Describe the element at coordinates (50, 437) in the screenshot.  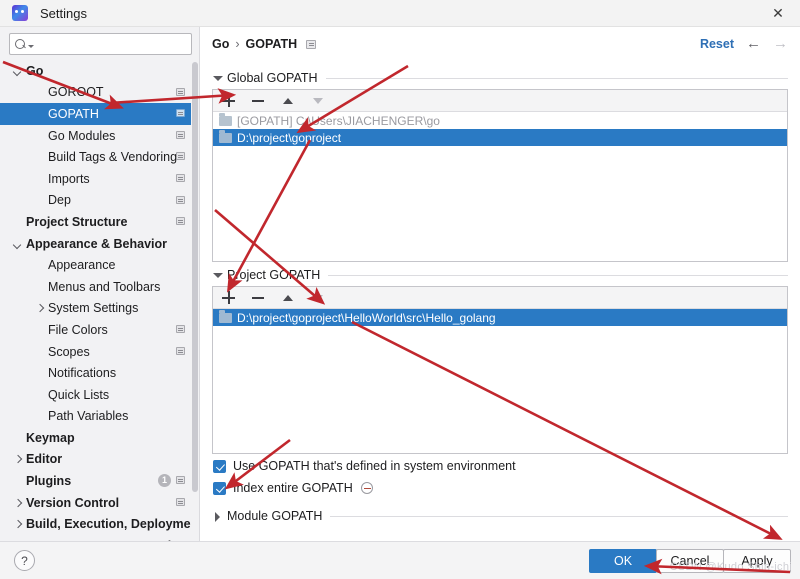
I see `sidebar-item-label: Keymap` at that location.